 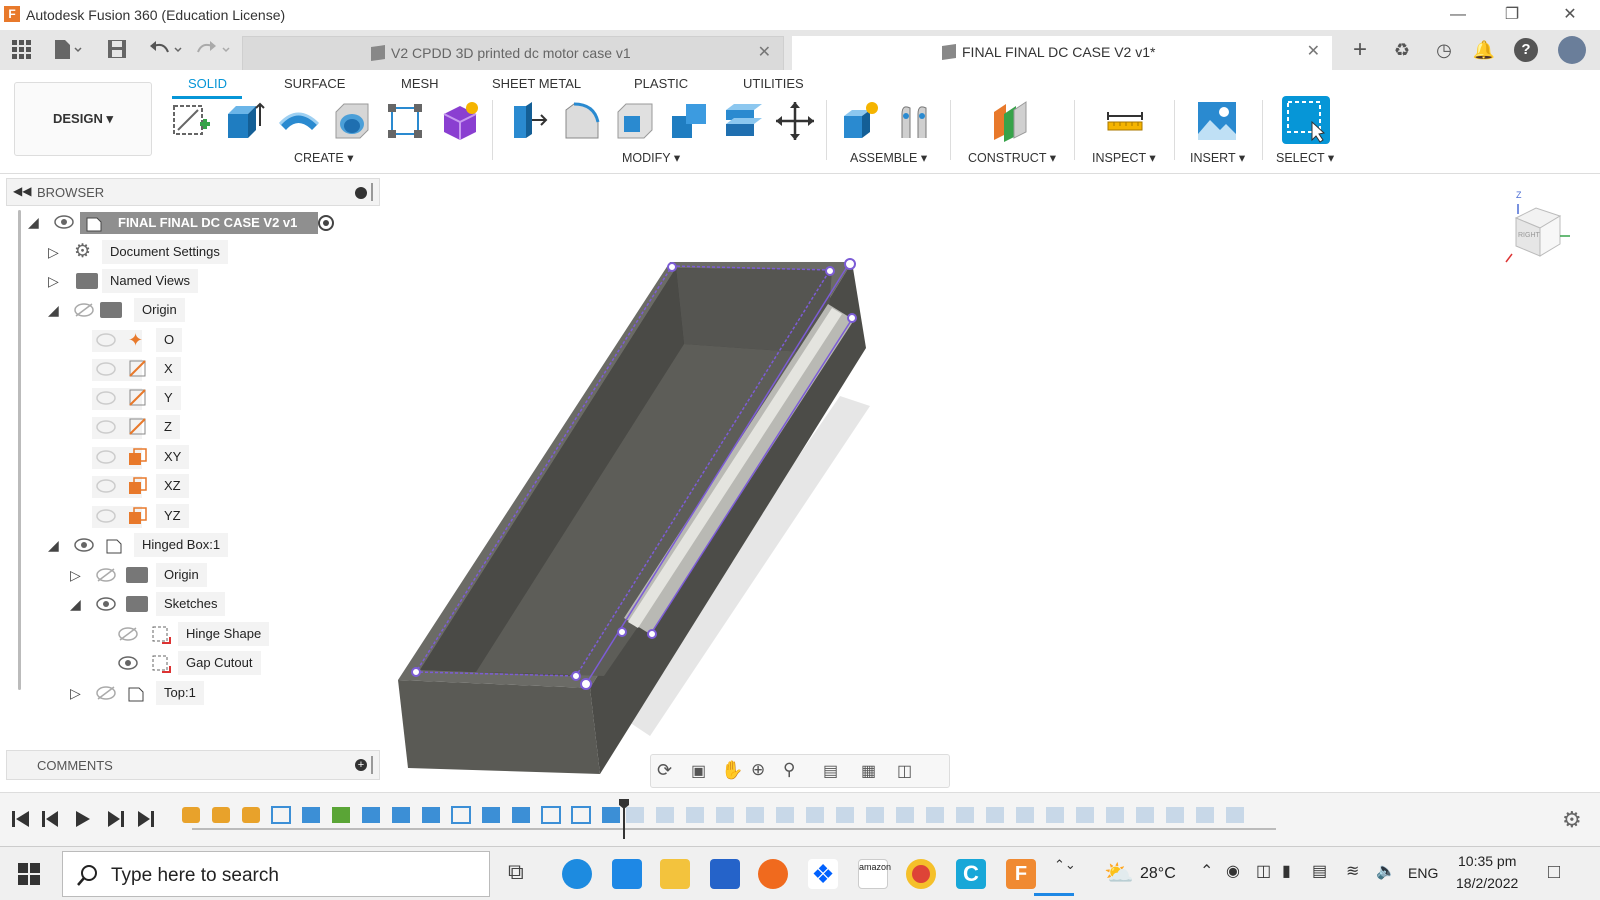 What do you see at coordinates (627, 874) in the screenshot?
I see `mail-icon` at bounding box center [627, 874].